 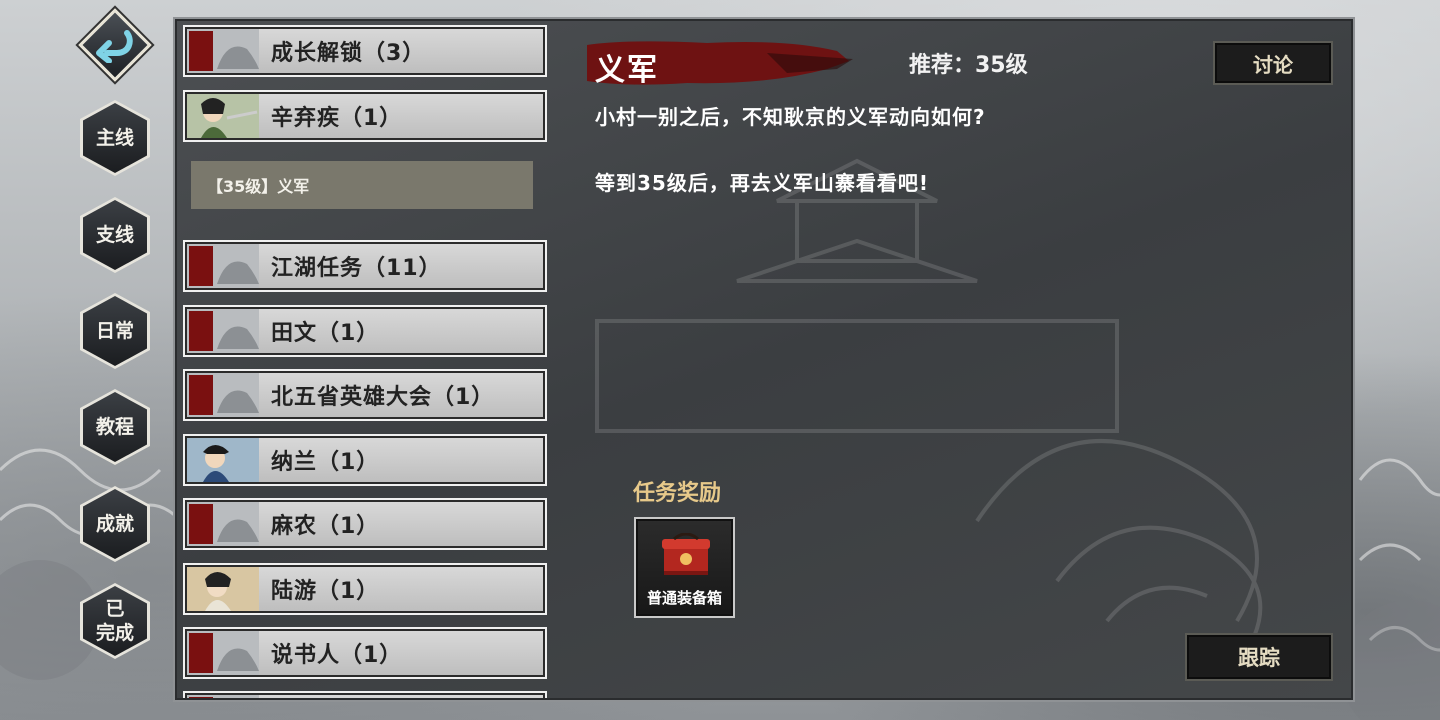 I want to click on quest-category: 纳兰（1）, so click(x=365, y=460).